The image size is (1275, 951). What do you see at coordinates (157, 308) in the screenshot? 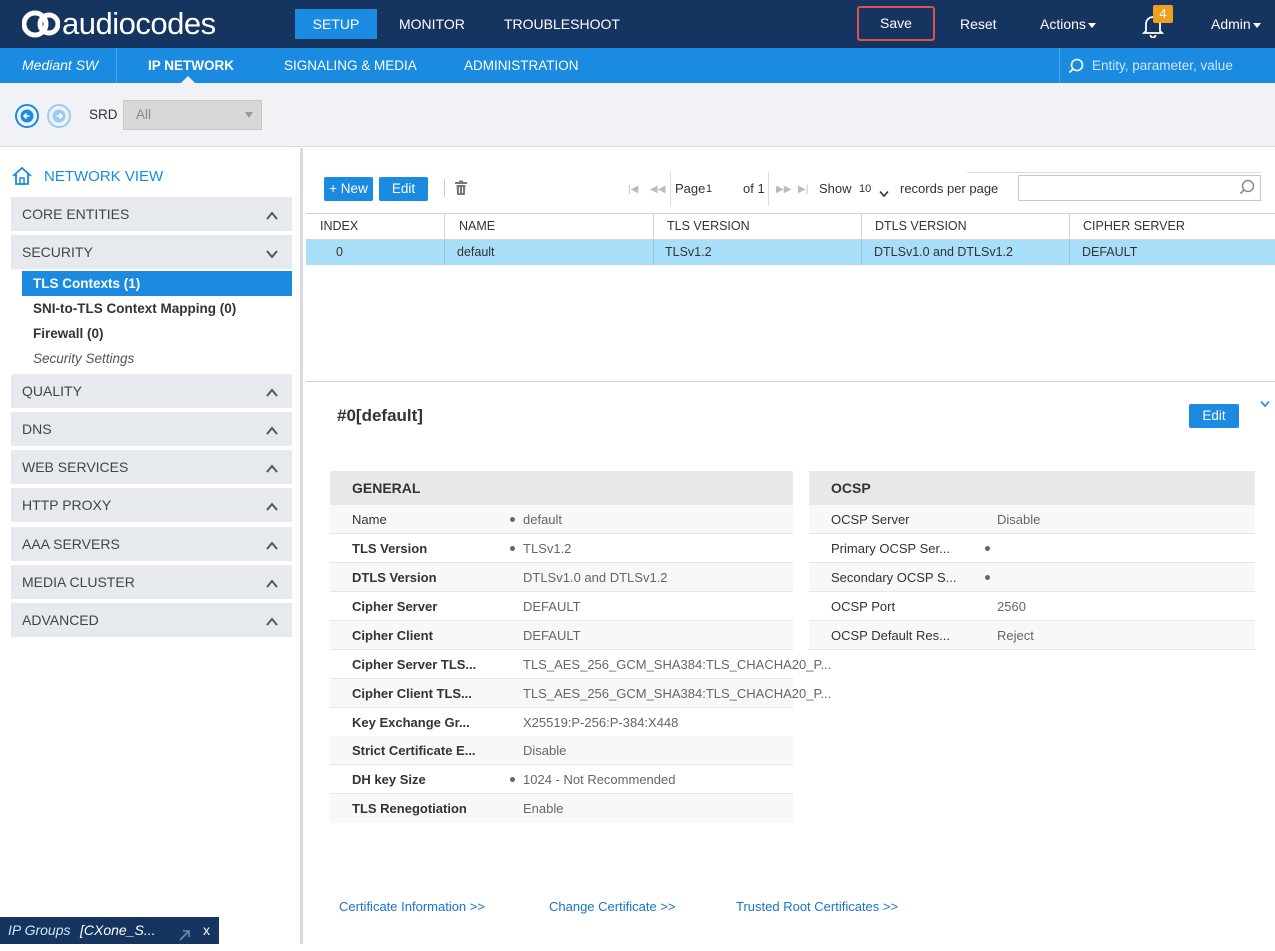
I see `sidebar-item-sni-mapping: SNI-to-TLS Context Mapping (0)` at bounding box center [157, 308].